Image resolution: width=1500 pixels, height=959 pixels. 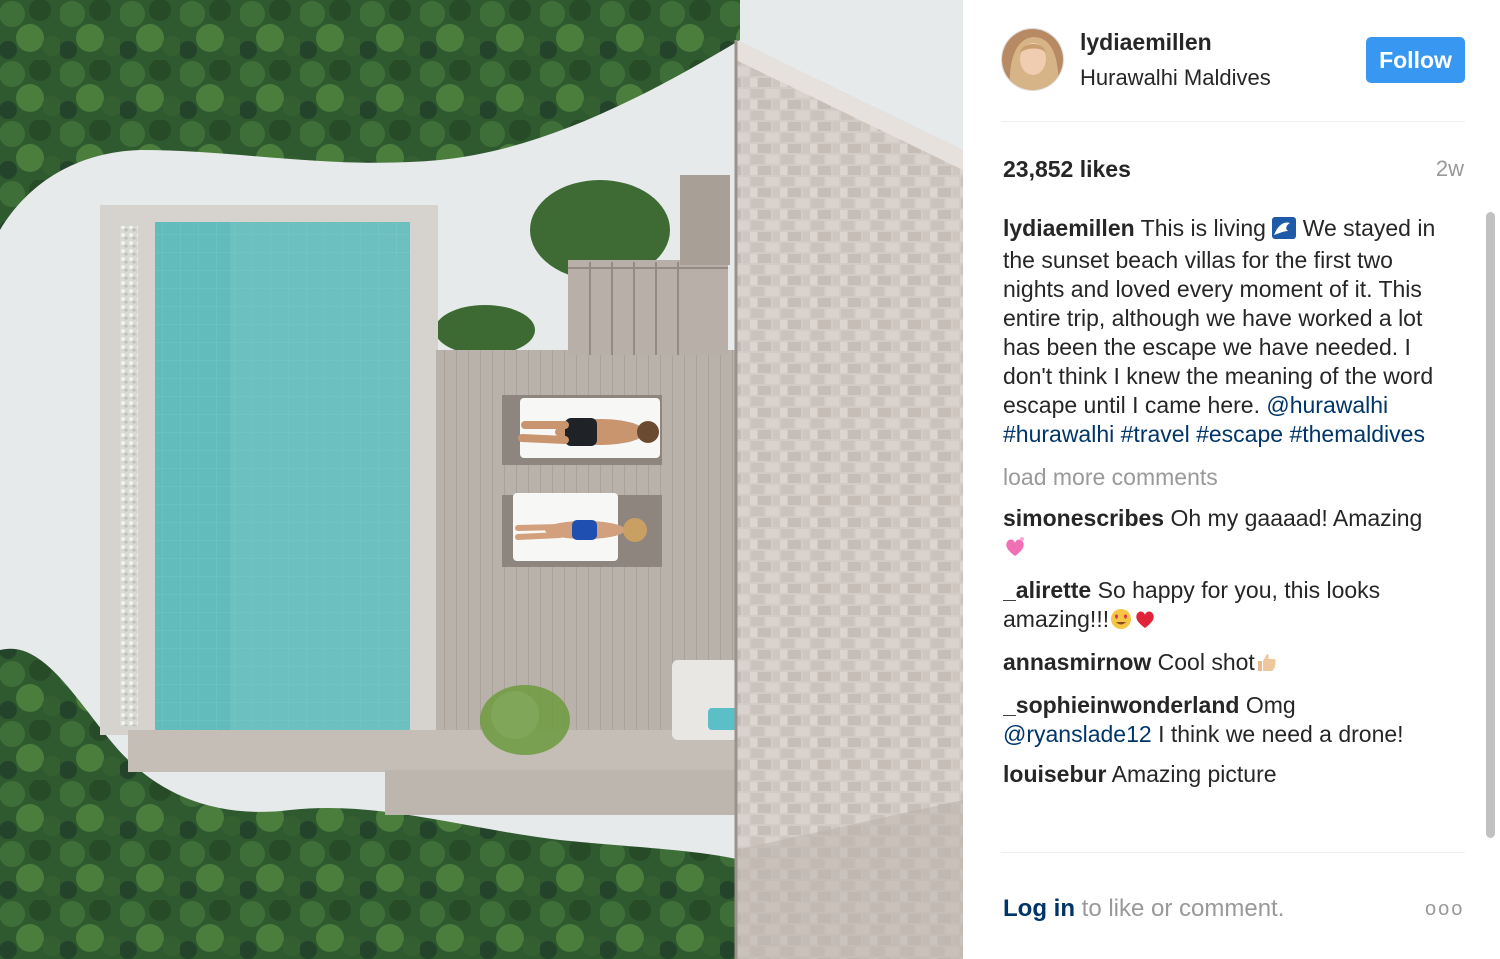 What do you see at coordinates (1175, 78) in the screenshot?
I see `post-location: Hurawalhi Maldives` at bounding box center [1175, 78].